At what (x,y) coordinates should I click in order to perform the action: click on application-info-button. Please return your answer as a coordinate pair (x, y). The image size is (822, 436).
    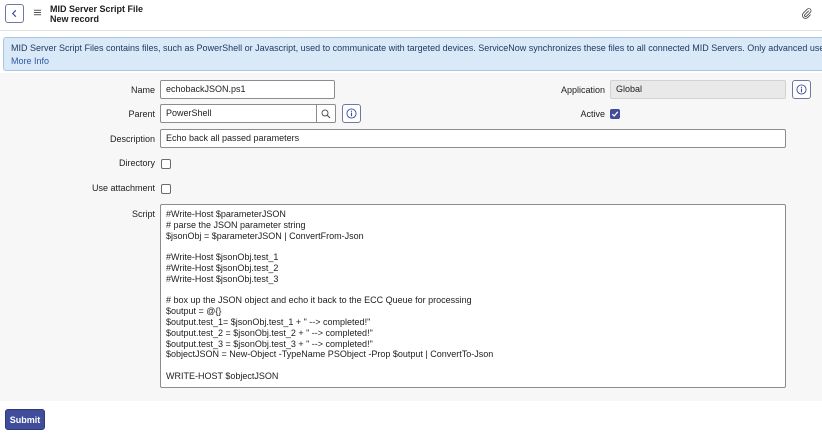
    Looking at the image, I should click on (801, 89).